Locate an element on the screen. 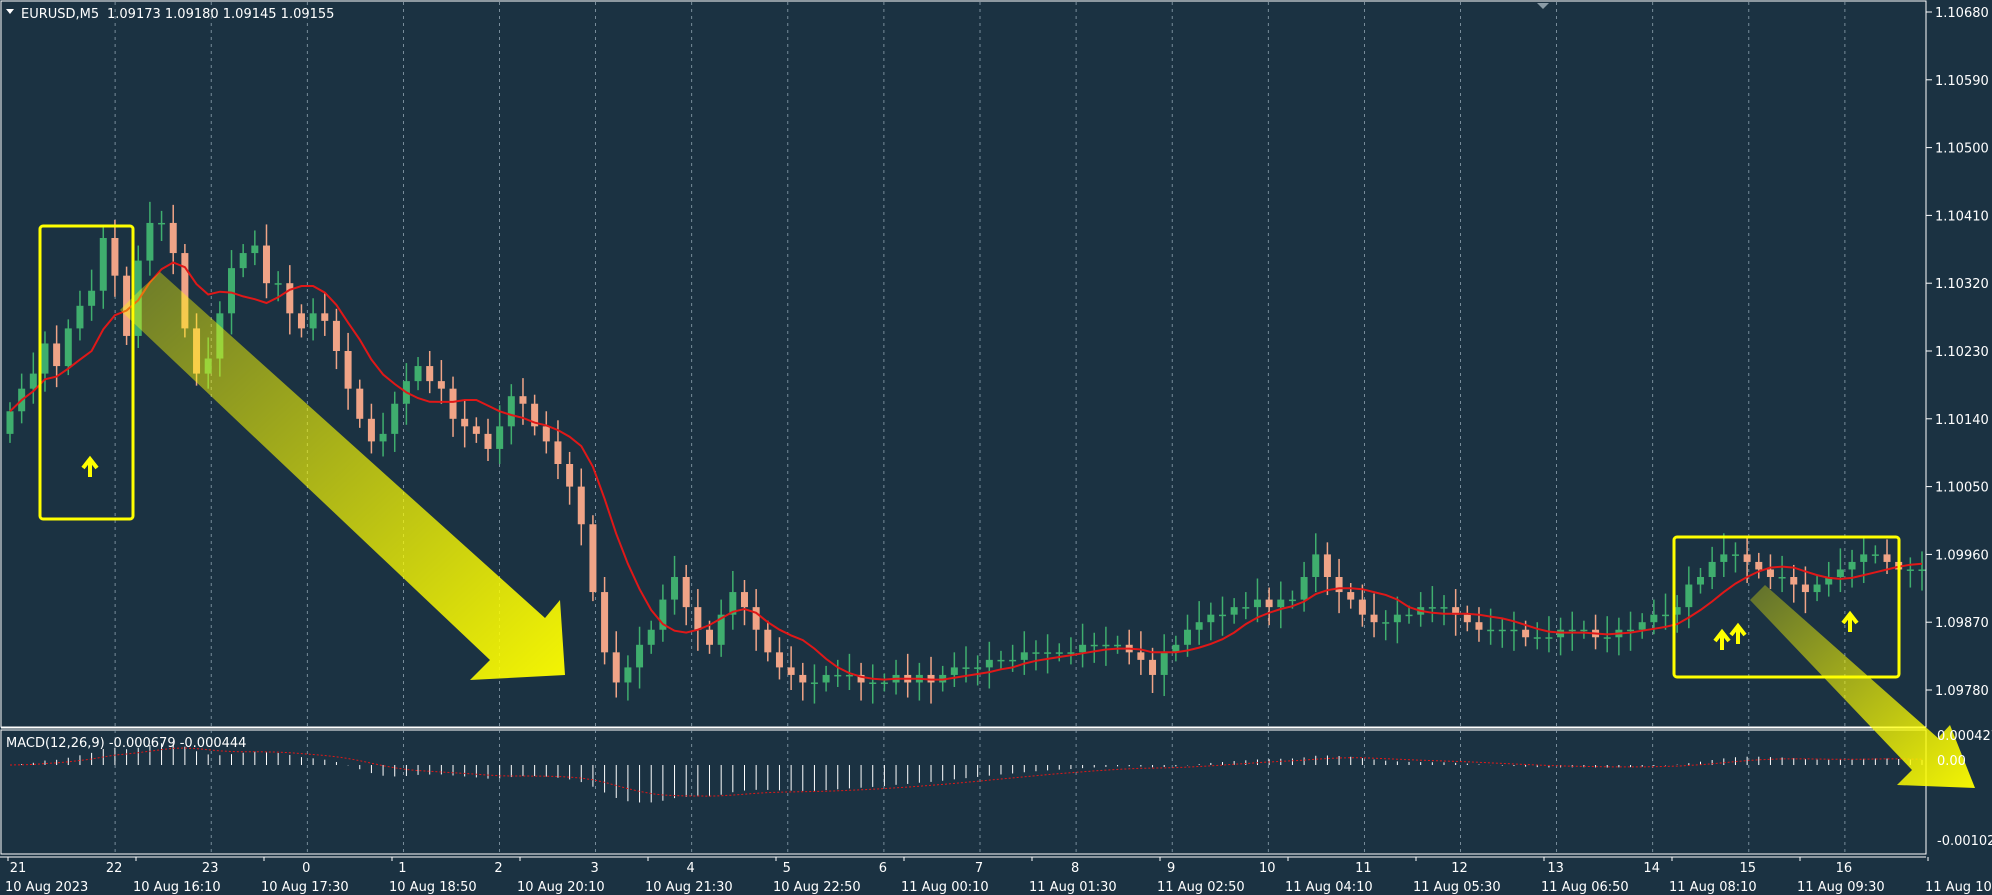 The height and width of the screenshot is (895, 1992). hour-label: 4 is located at coordinates (691, 868).